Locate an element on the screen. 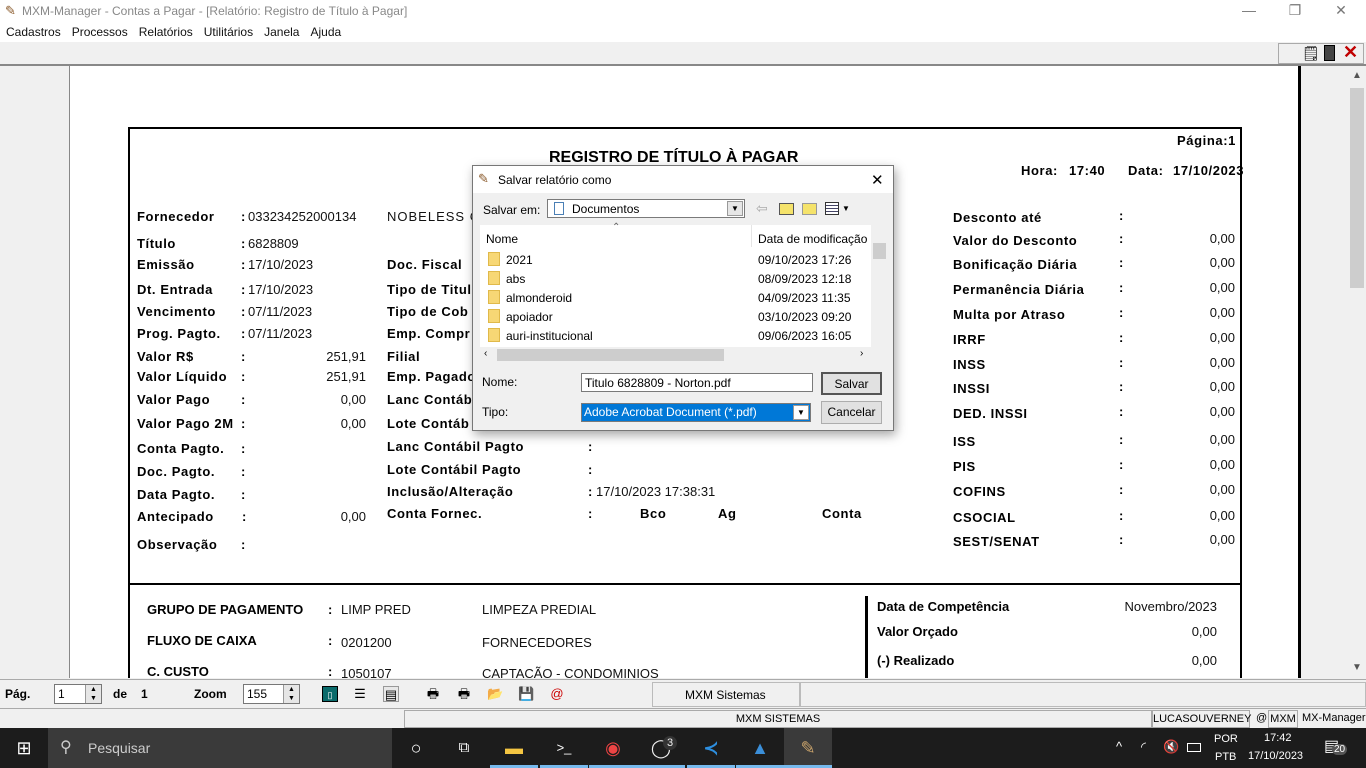  file-type-select: Adobe Acrobat Document (*.pdf) ▼ is located at coordinates (696, 412).